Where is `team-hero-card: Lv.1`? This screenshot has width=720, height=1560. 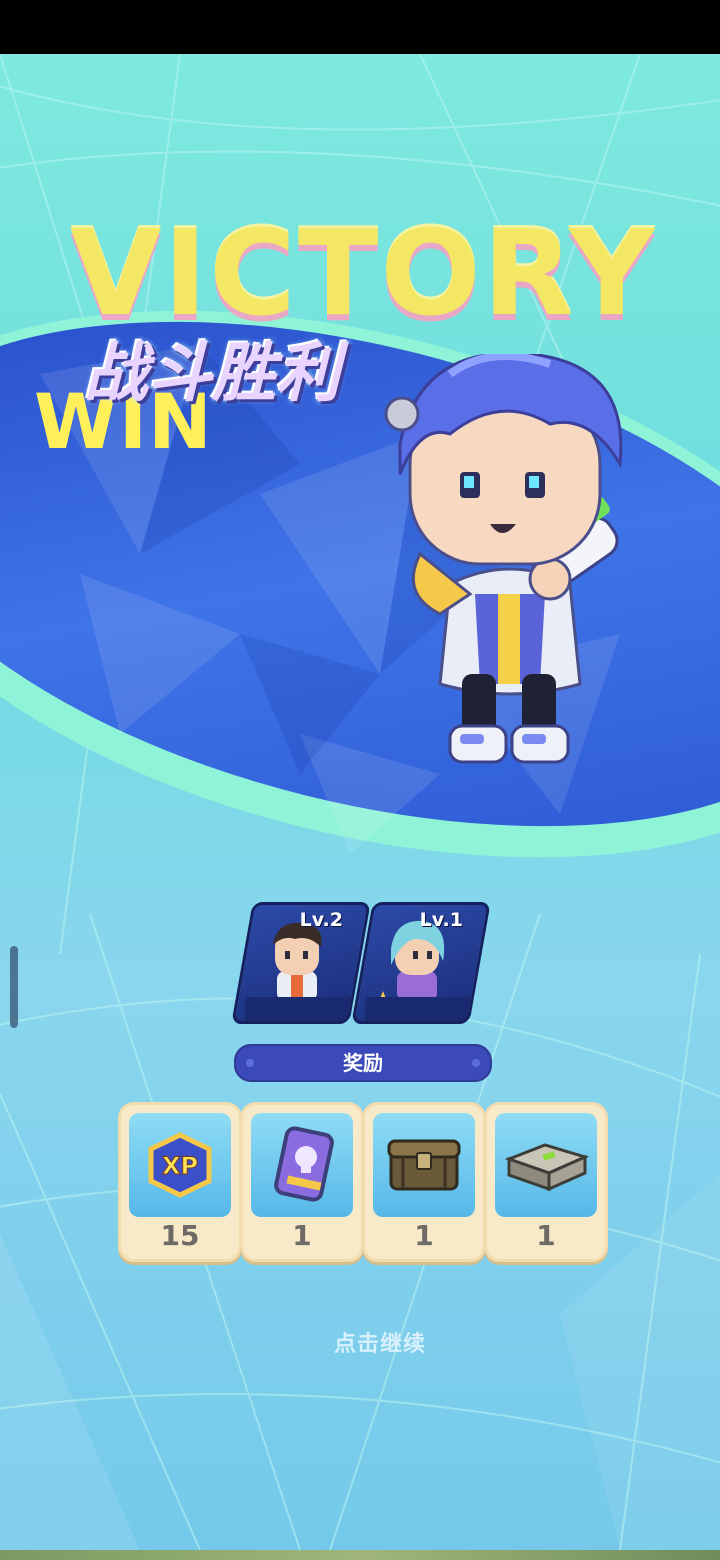
team-hero-card: Lv.1 is located at coordinates (421, 963).